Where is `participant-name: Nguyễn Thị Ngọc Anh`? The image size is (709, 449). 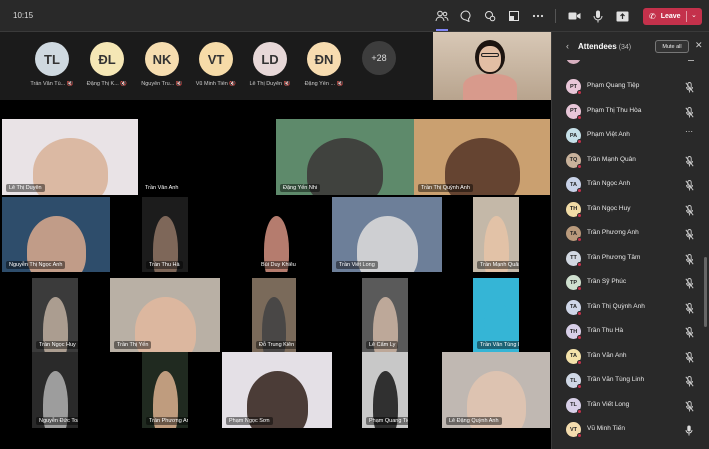 participant-name: Nguyễn Thị Ngọc Anh is located at coordinates (36, 265).